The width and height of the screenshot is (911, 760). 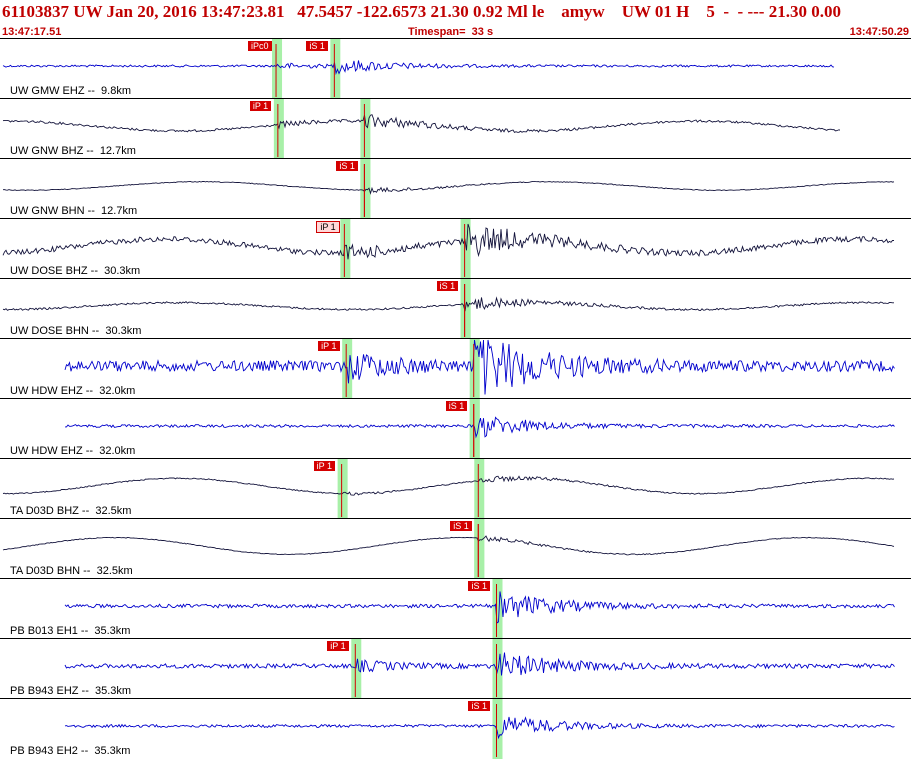 I want to click on phase-pick-flag: iPc0, so click(x=260, y=46).